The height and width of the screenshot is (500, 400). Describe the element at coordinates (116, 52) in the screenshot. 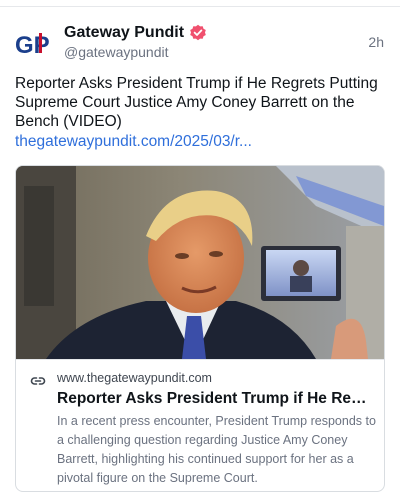

I see `handle: @gatewaypundit` at that location.